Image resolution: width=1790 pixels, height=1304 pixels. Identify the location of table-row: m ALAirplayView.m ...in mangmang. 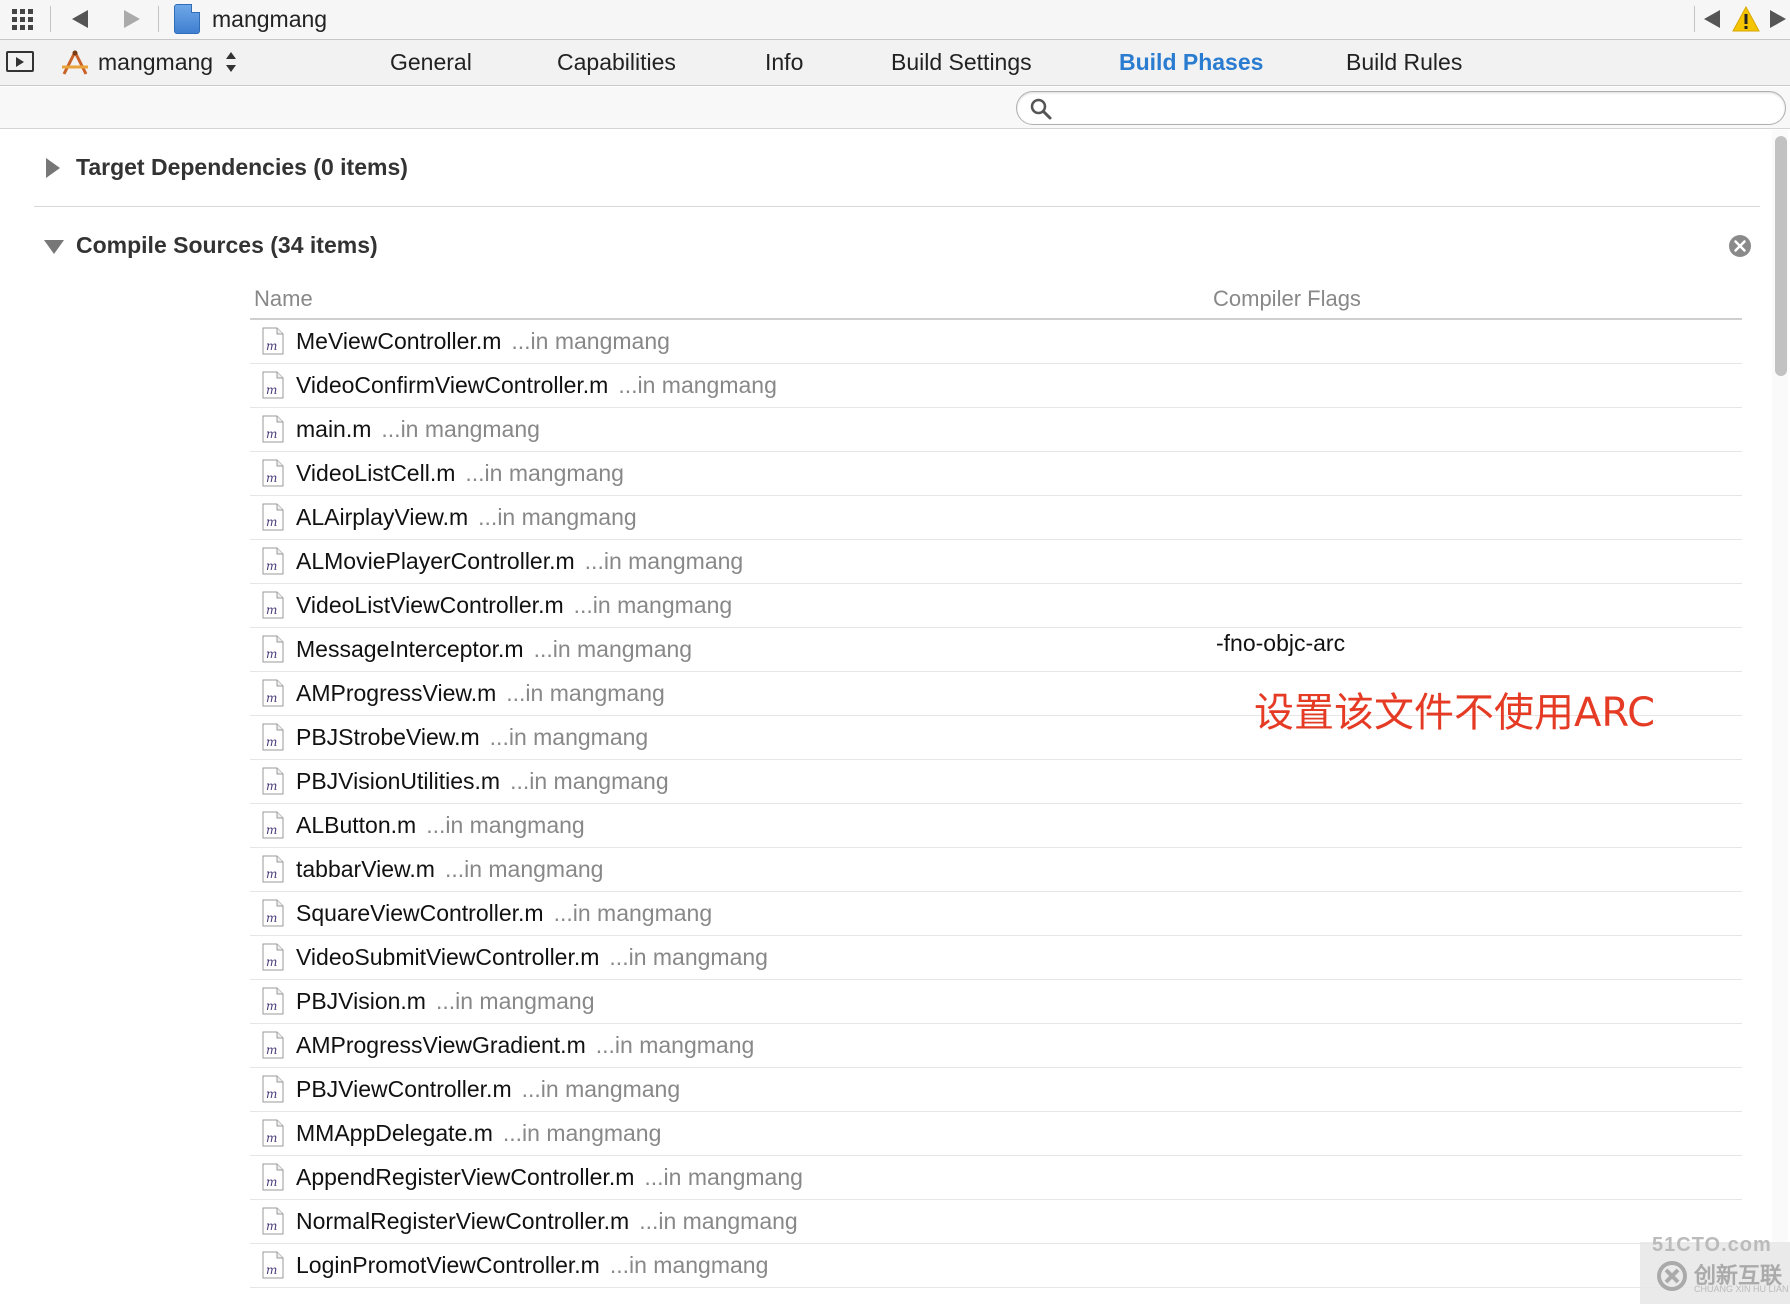
(996, 518).